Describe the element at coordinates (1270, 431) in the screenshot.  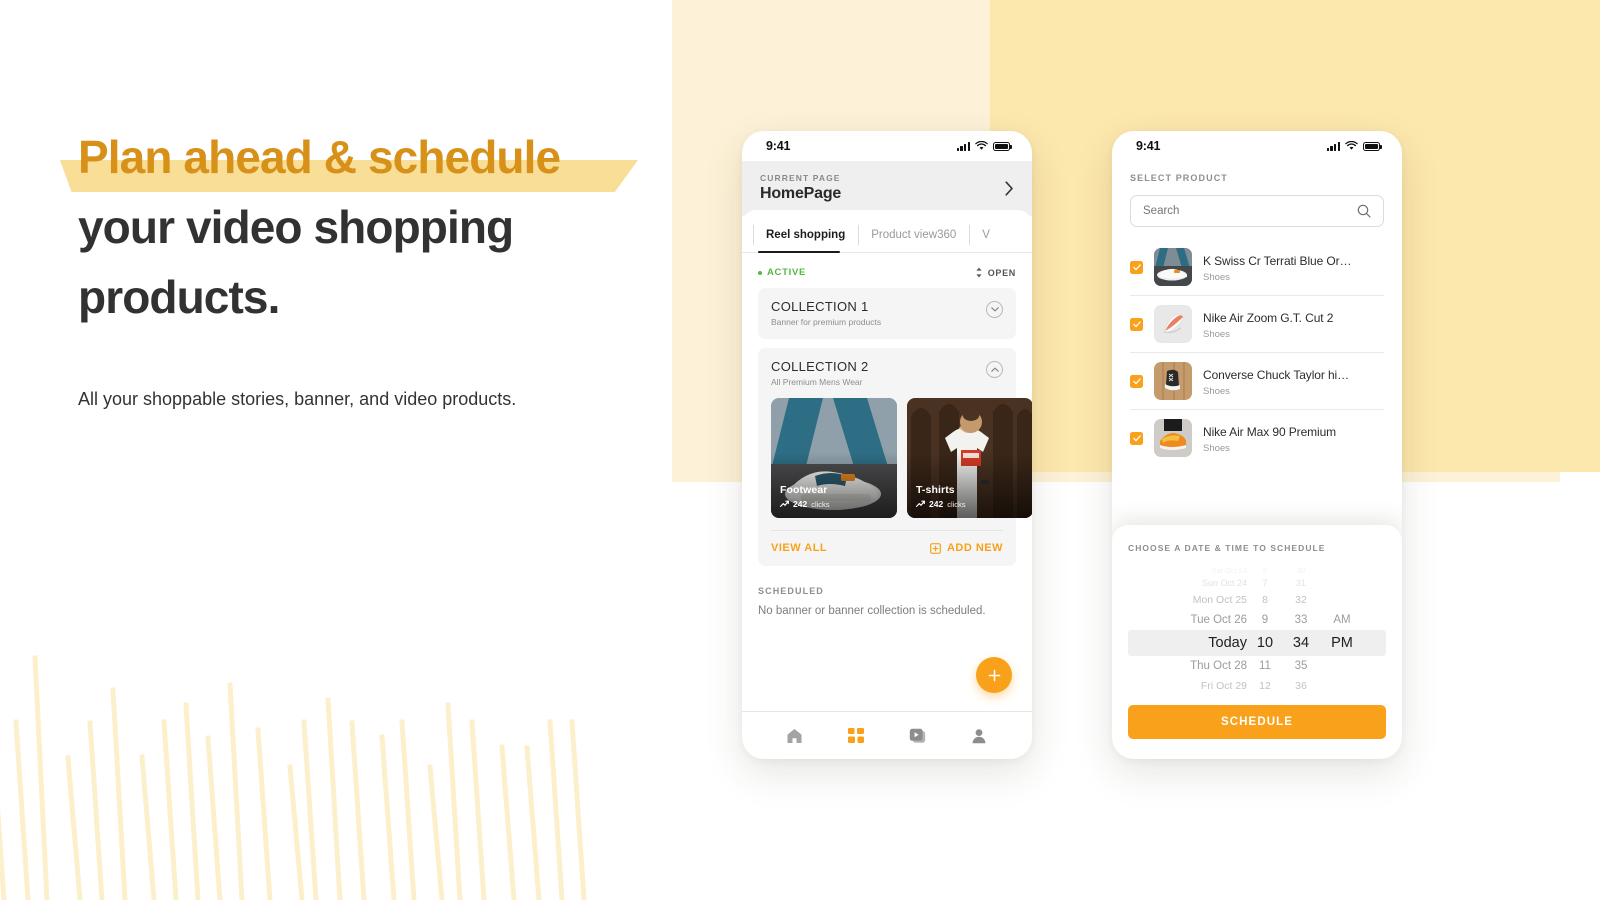
I see `product-name-4: Nike Air Max 90 Premium` at that location.